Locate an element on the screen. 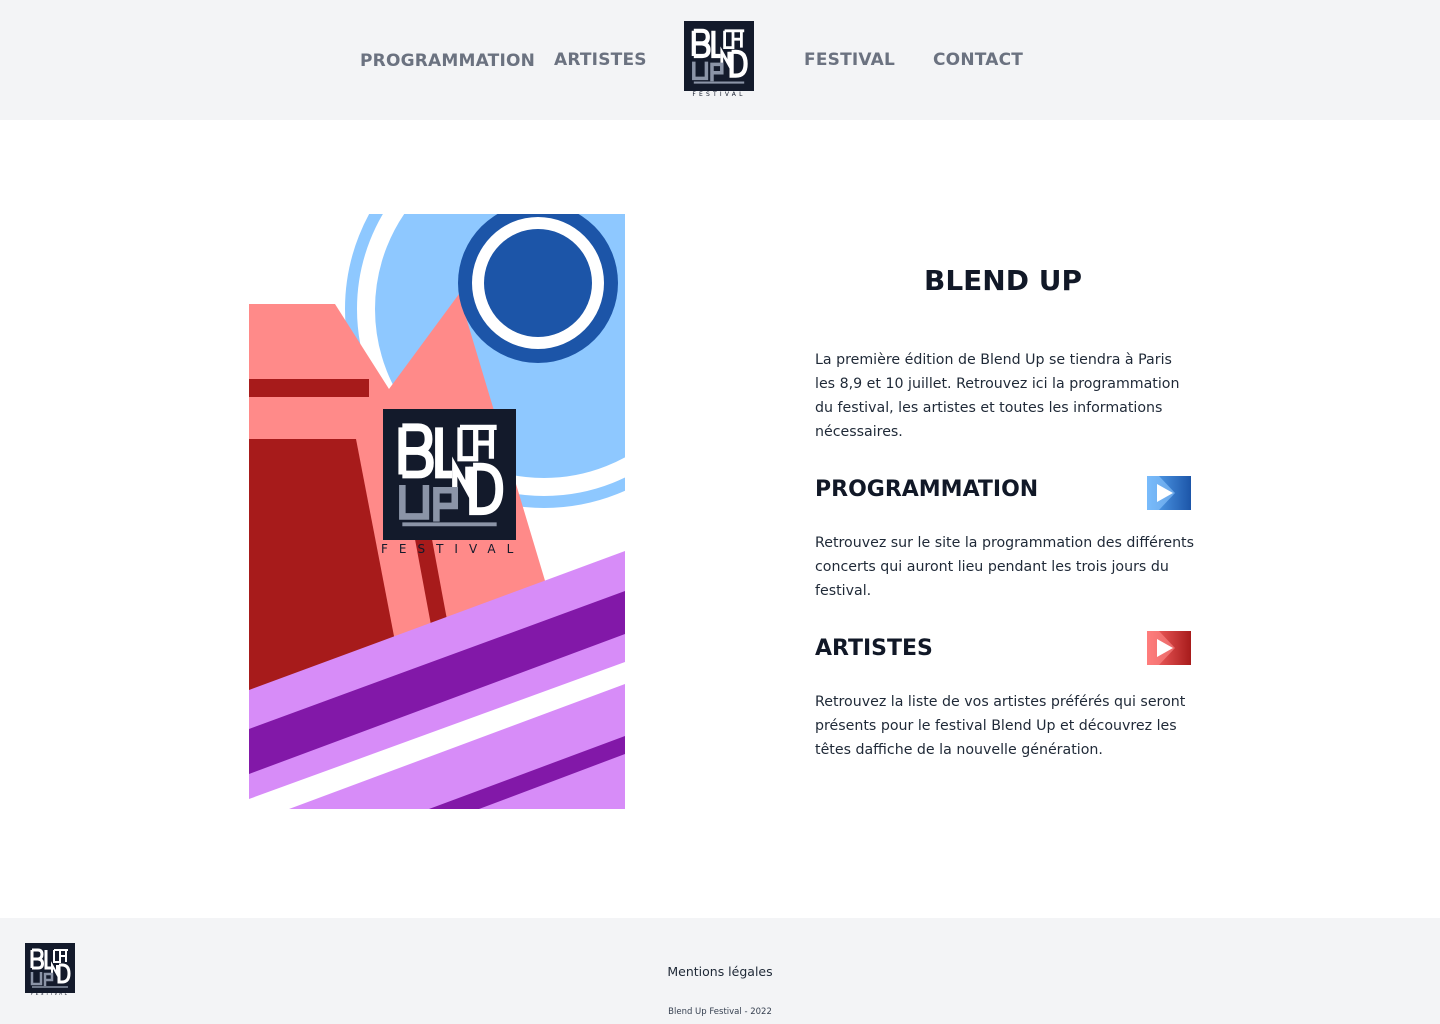 Image resolution: width=1440 pixels, height=1024 pixels. nav-programmation: PROGRAMMATION is located at coordinates (447, 61).